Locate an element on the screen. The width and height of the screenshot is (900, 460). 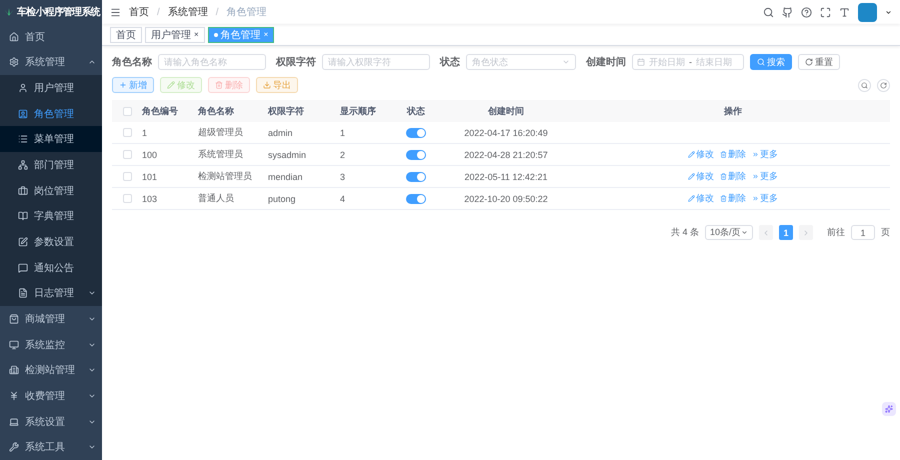
sidebar-subitem: 角色管理 is located at coordinates (51, 113).